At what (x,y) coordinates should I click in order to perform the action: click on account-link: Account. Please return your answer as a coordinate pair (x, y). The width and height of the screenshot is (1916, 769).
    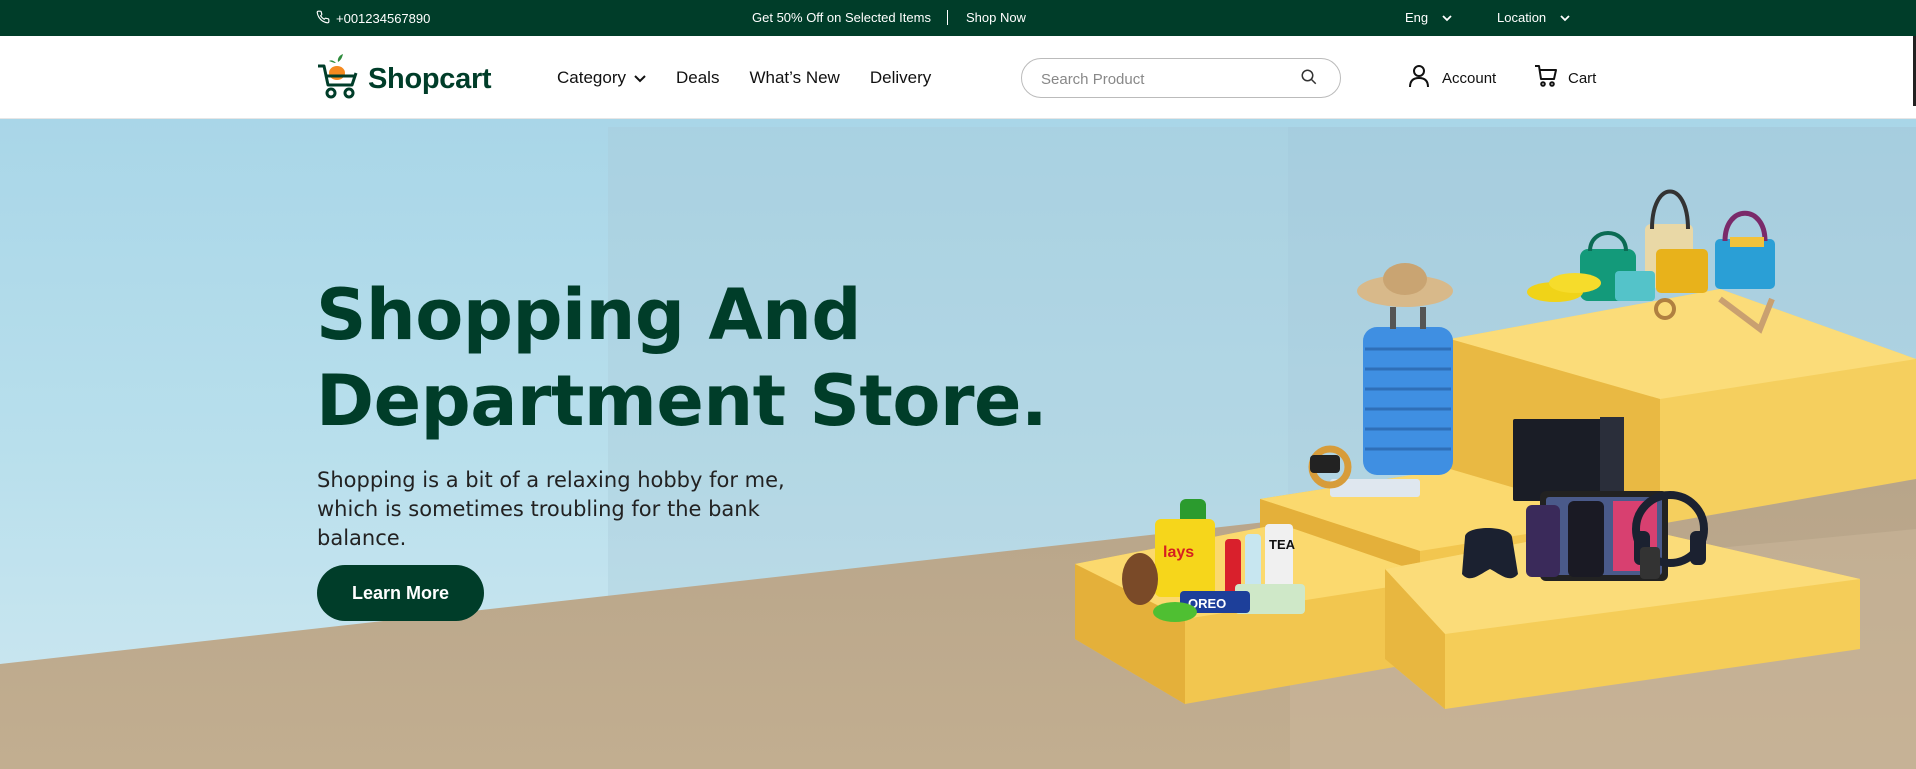
    Looking at the image, I should click on (1452, 78).